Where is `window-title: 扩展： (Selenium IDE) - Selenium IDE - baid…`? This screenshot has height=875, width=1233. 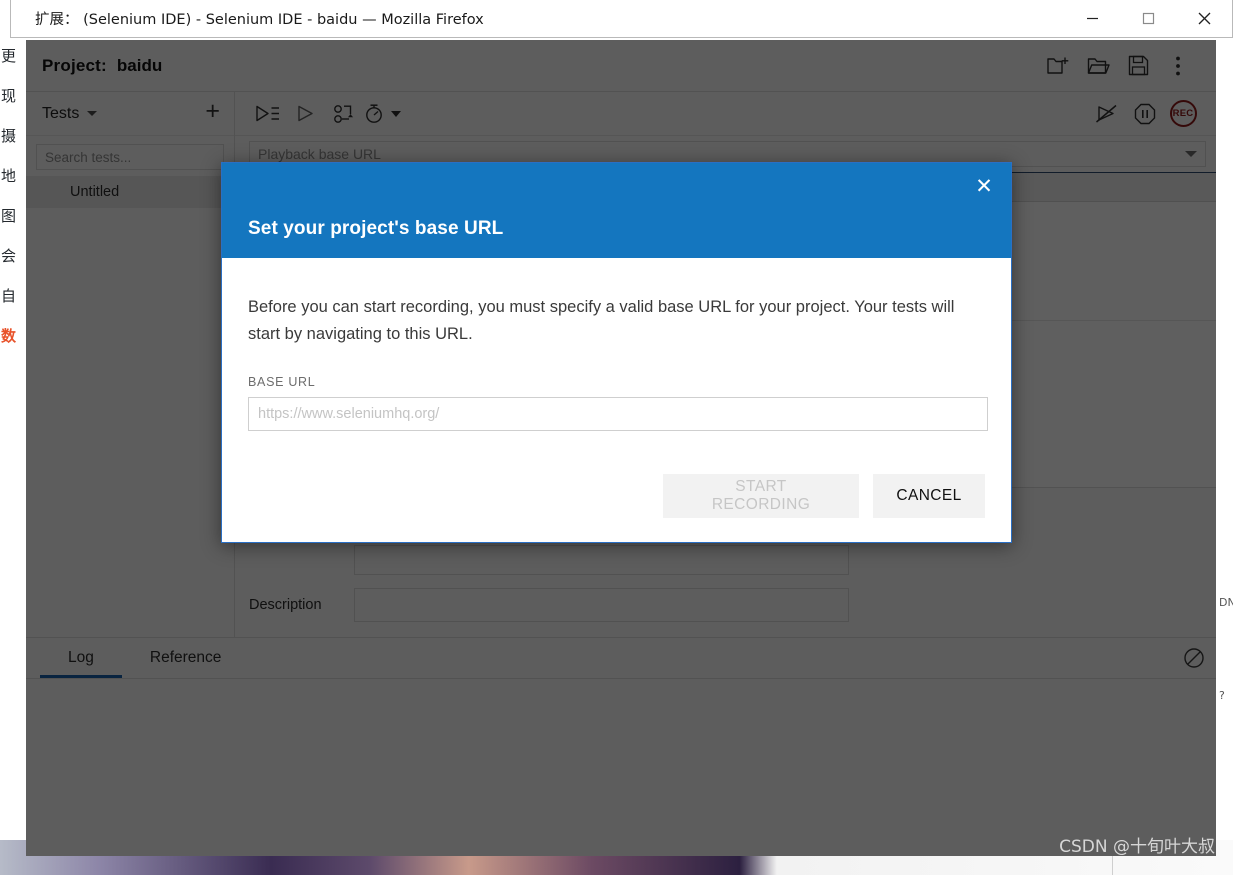
window-title: 扩展： (Selenium IDE) - Selenium IDE - baid… is located at coordinates (259, 20).